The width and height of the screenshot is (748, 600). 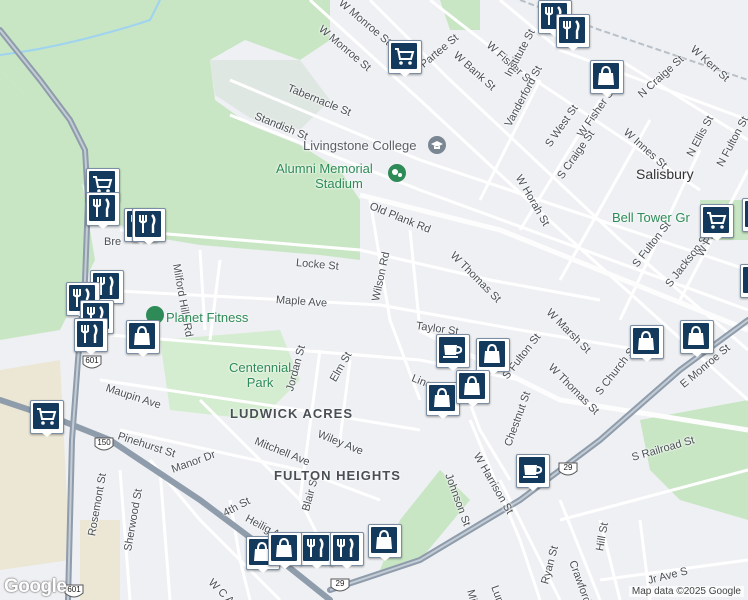 I want to click on ludwick-acres-label: LUDWICK ACRES, so click(x=292, y=413).